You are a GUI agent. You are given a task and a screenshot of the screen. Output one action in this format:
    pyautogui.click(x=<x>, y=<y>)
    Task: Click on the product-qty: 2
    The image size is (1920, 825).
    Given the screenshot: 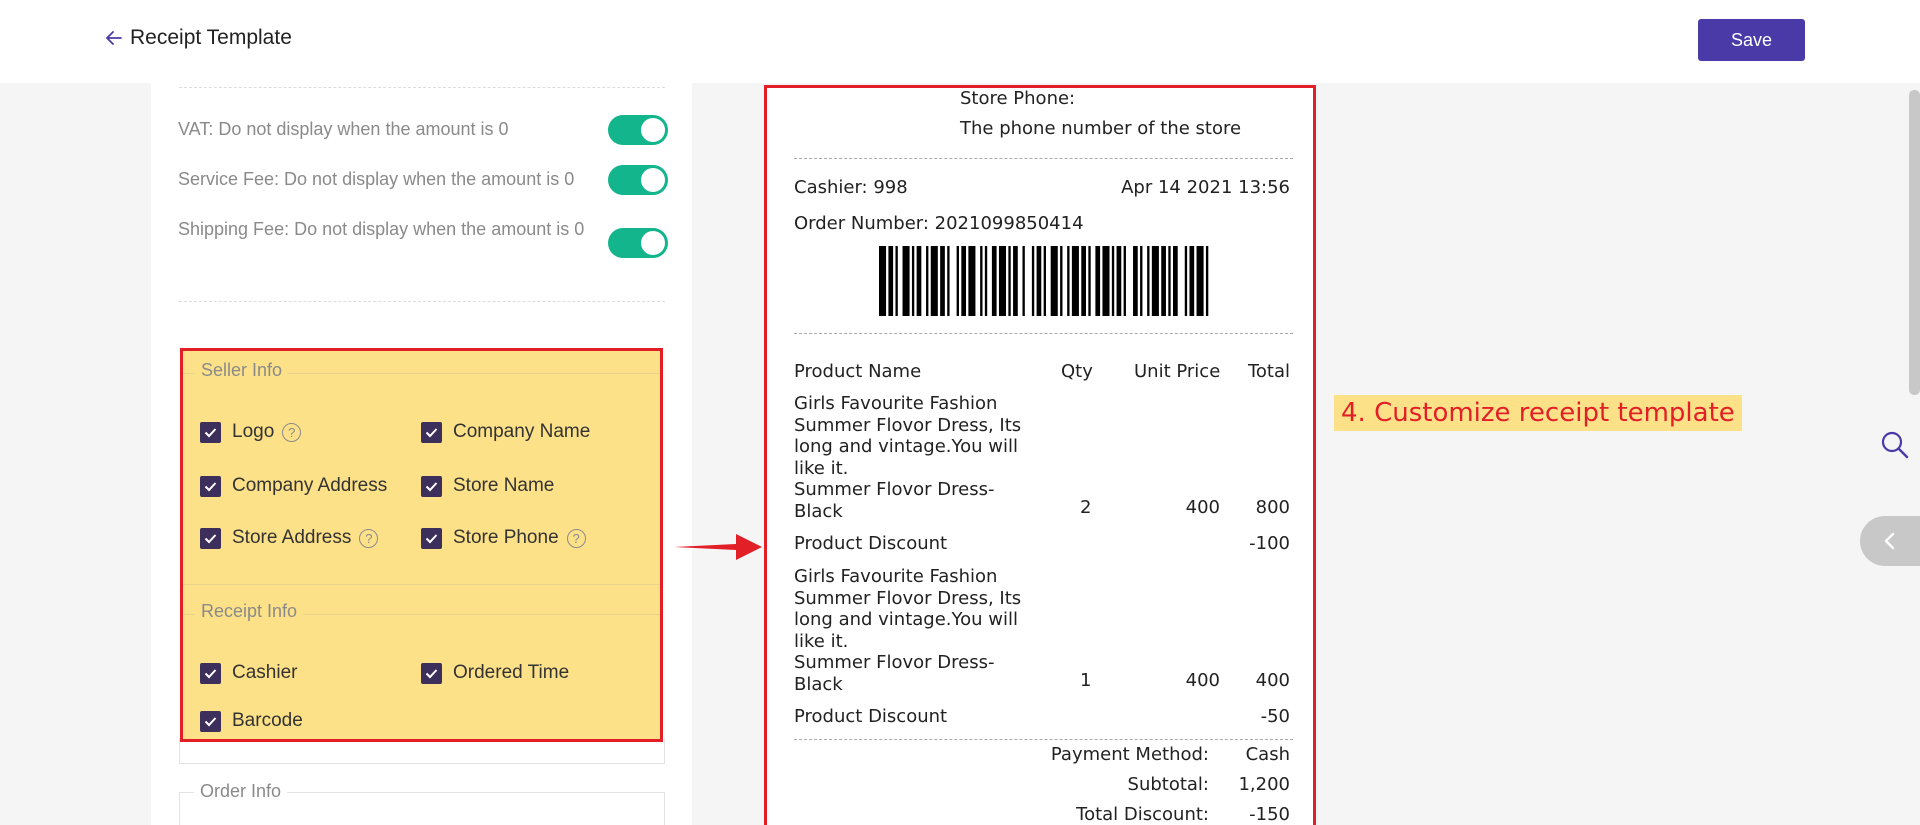 What is the action you would take?
    pyautogui.click(x=1086, y=507)
    